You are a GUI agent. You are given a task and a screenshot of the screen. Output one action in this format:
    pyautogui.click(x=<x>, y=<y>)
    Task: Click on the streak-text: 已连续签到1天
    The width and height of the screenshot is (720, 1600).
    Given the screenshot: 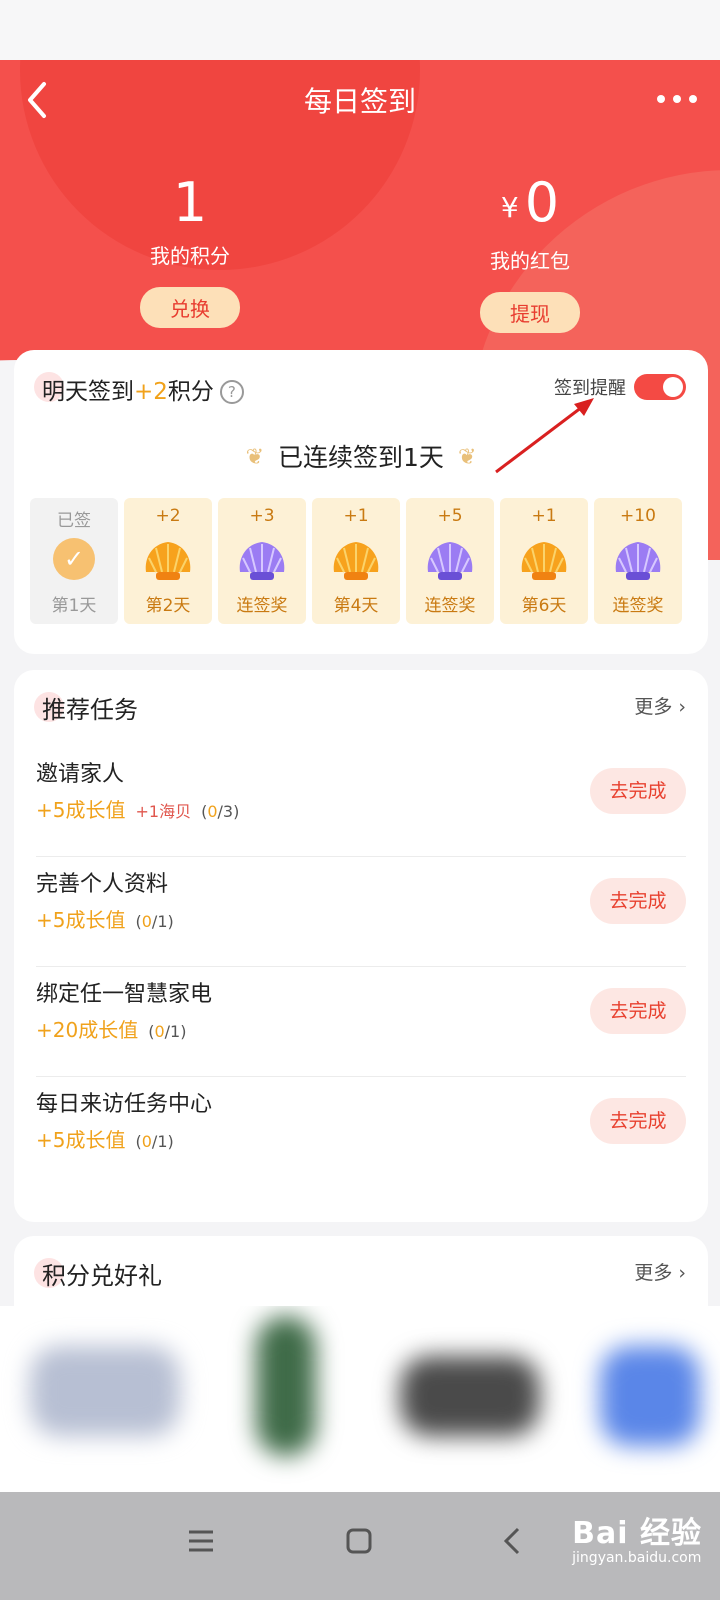 What is the action you would take?
    pyautogui.click(x=361, y=457)
    